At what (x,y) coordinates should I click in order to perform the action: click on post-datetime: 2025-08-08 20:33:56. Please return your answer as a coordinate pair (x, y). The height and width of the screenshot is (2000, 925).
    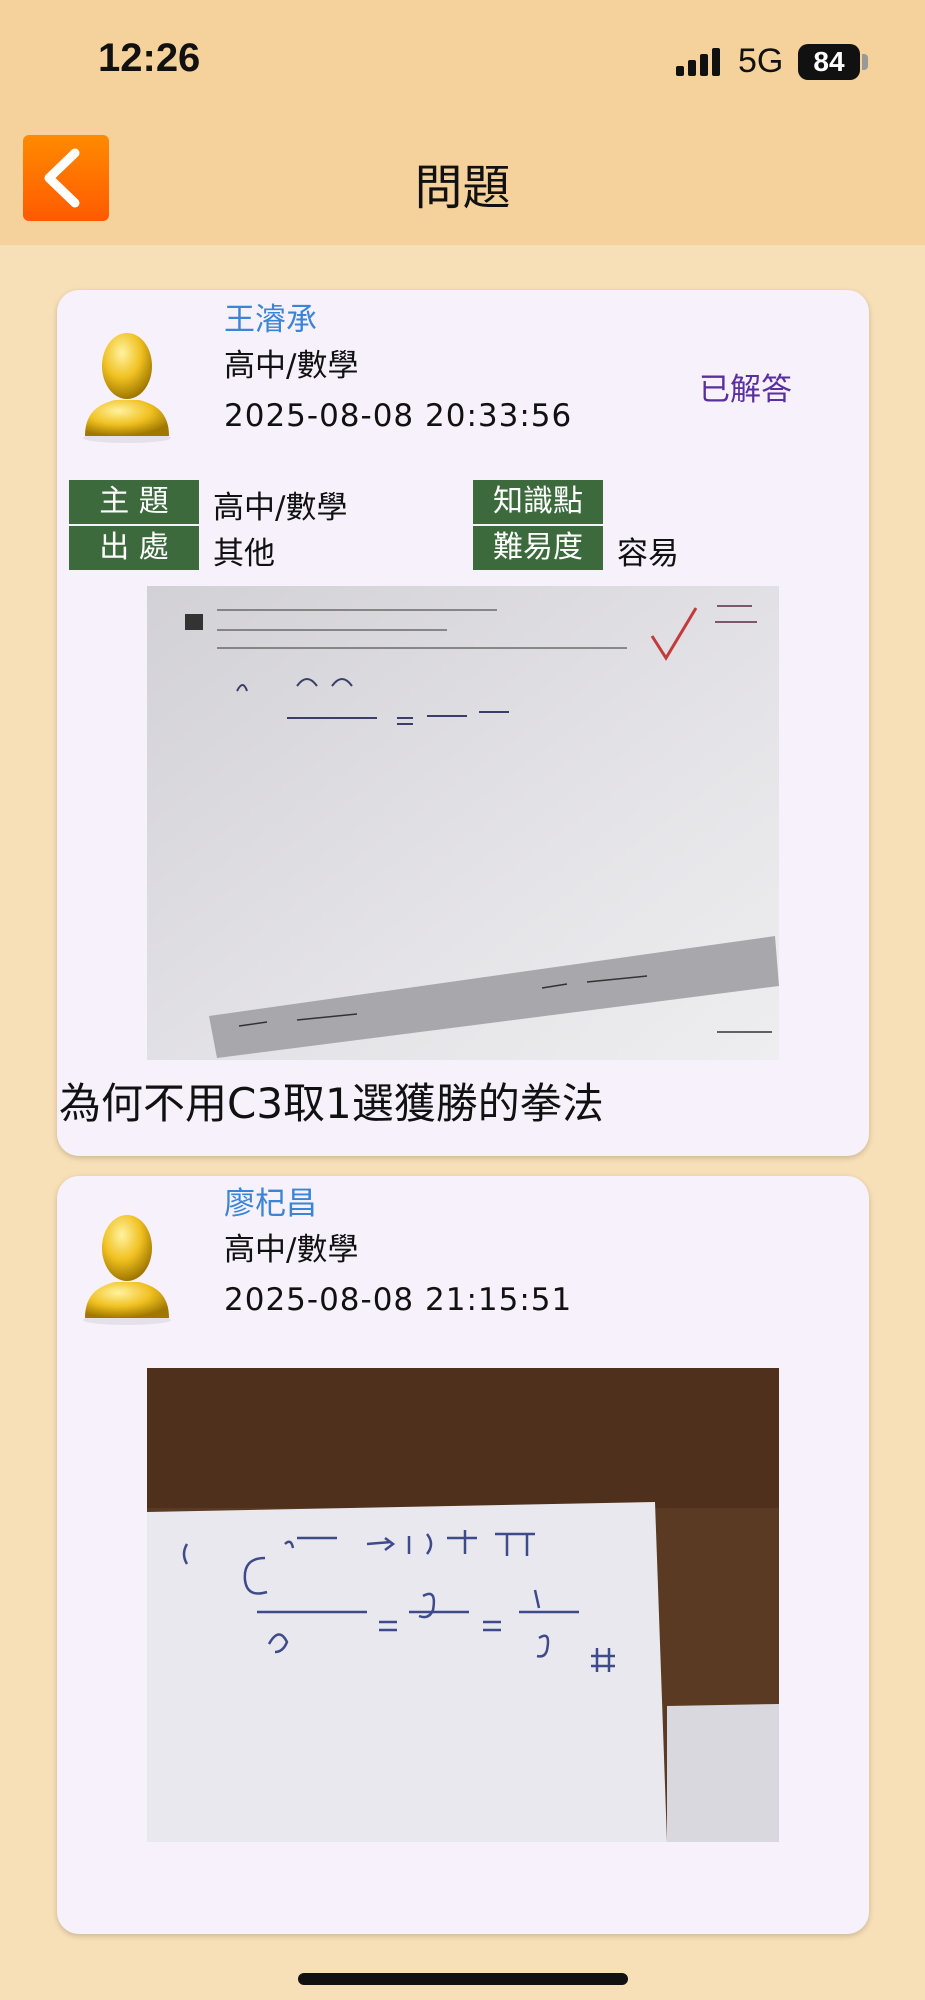
    Looking at the image, I should click on (398, 416).